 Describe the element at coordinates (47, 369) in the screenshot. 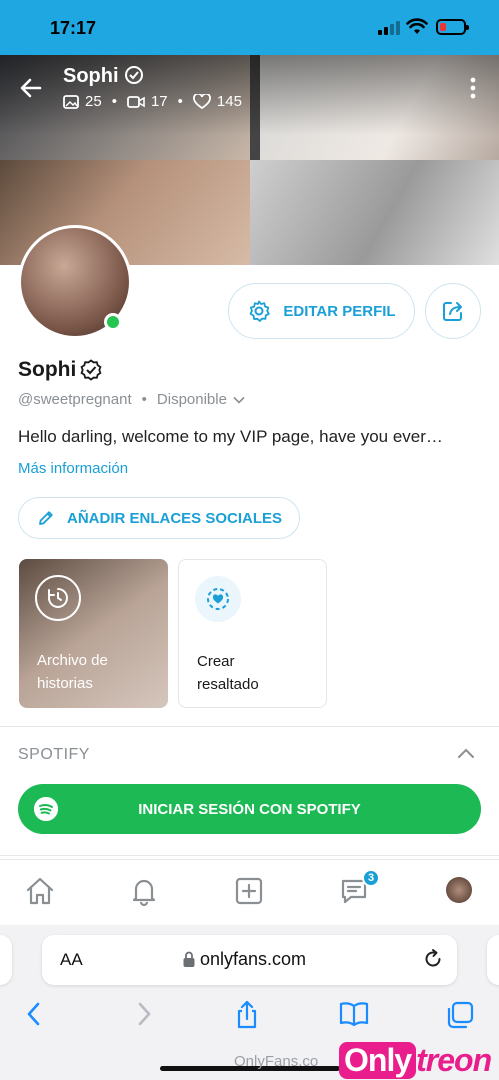

I see `profile-name-text: Sophi` at that location.